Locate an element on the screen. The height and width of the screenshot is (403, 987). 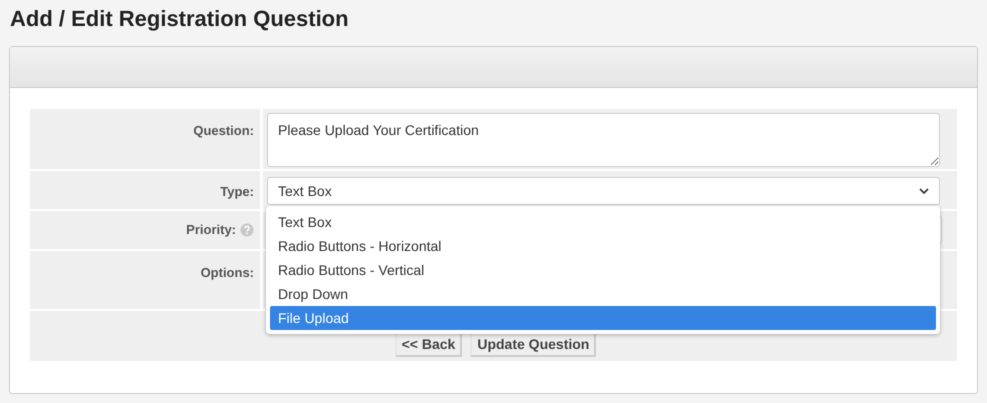
page-title: Add / Edit Registration Question is located at coordinates (180, 19).